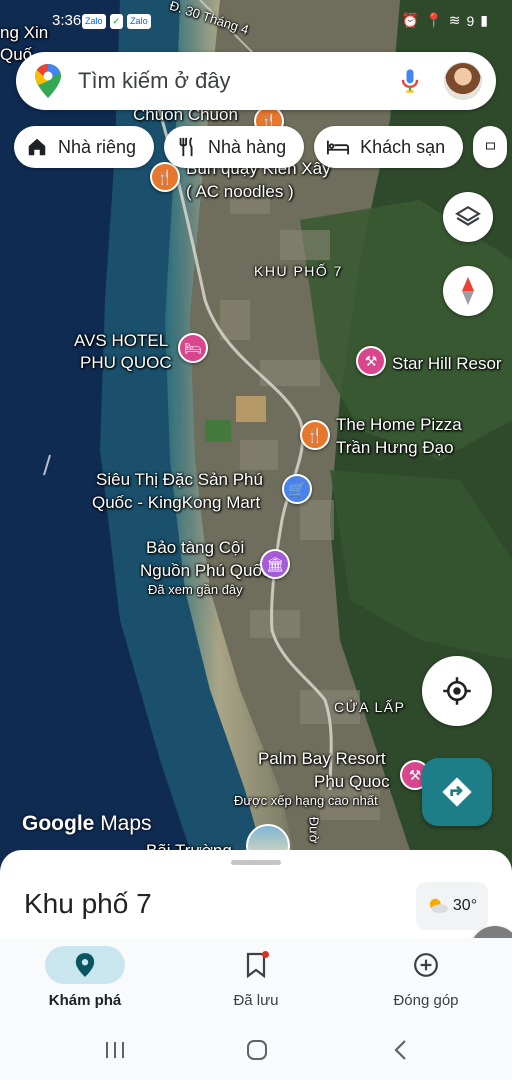 This screenshot has height=1080, width=512. I want to click on back-chevron-icon, so click(400, 1050).